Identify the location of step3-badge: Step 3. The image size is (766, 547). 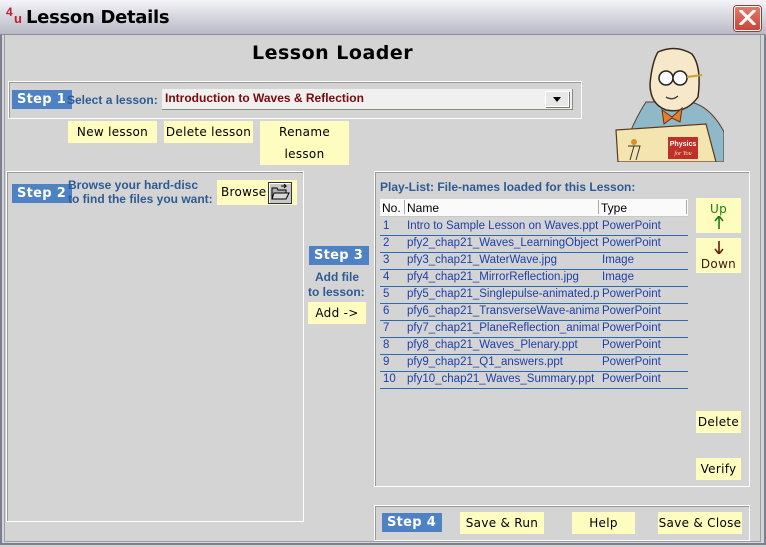
(339, 255).